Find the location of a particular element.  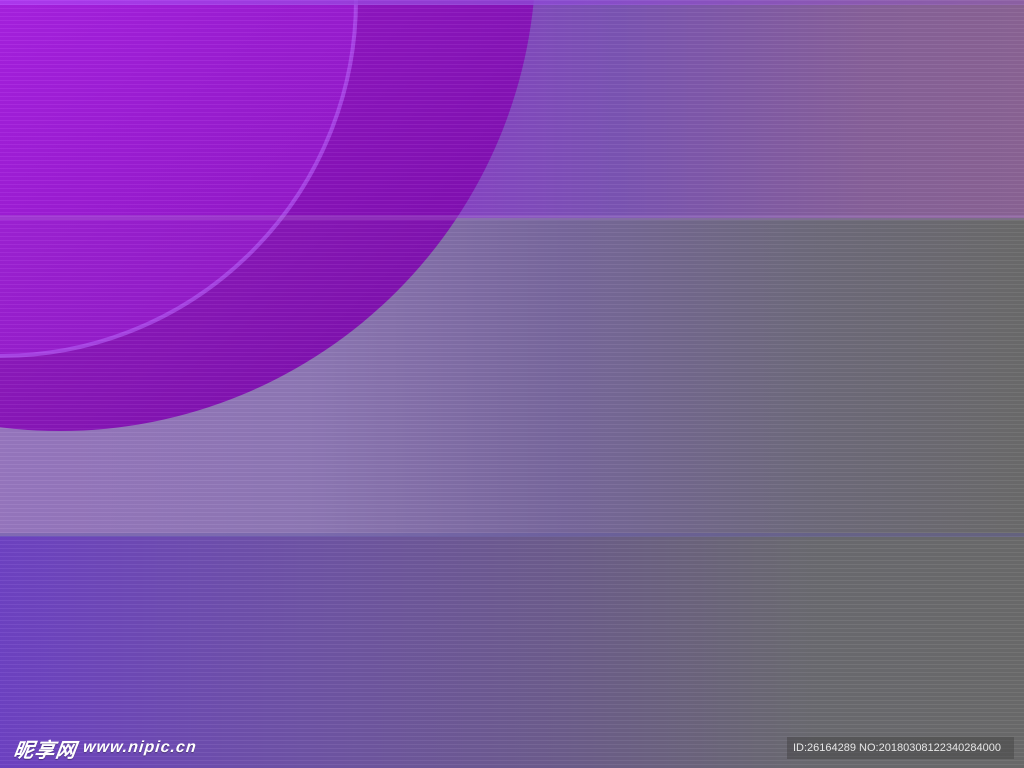

top-edge-highlight is located at coordinates (512, 2).